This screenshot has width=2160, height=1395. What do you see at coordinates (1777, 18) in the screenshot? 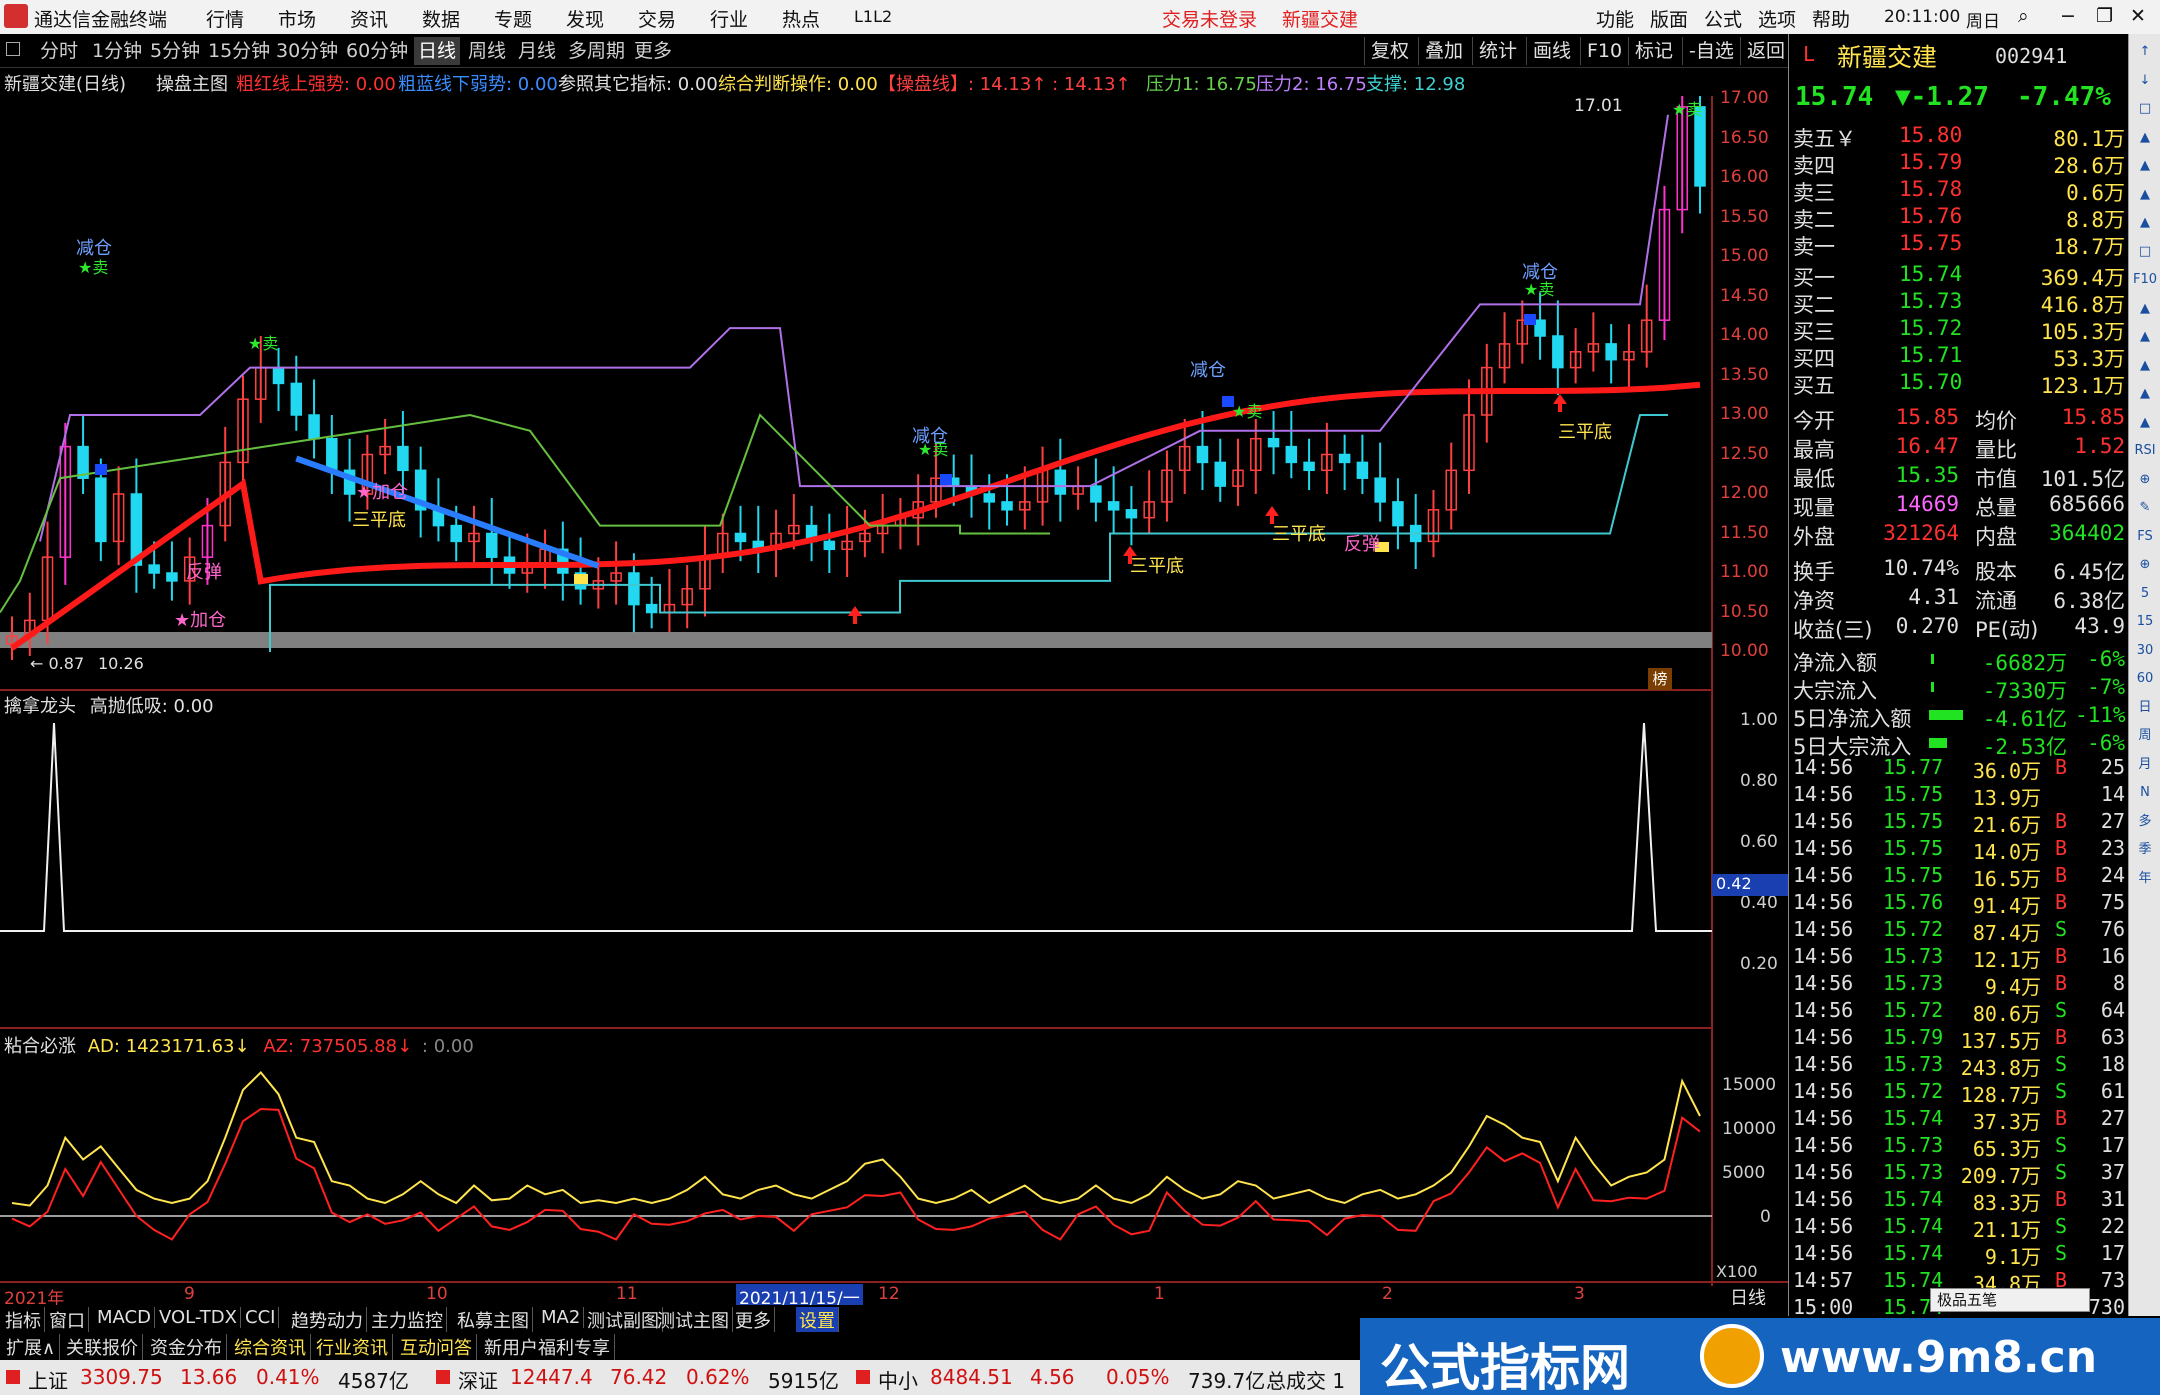
I see `menu-options: 选项` at bounding box center [1777, 18].